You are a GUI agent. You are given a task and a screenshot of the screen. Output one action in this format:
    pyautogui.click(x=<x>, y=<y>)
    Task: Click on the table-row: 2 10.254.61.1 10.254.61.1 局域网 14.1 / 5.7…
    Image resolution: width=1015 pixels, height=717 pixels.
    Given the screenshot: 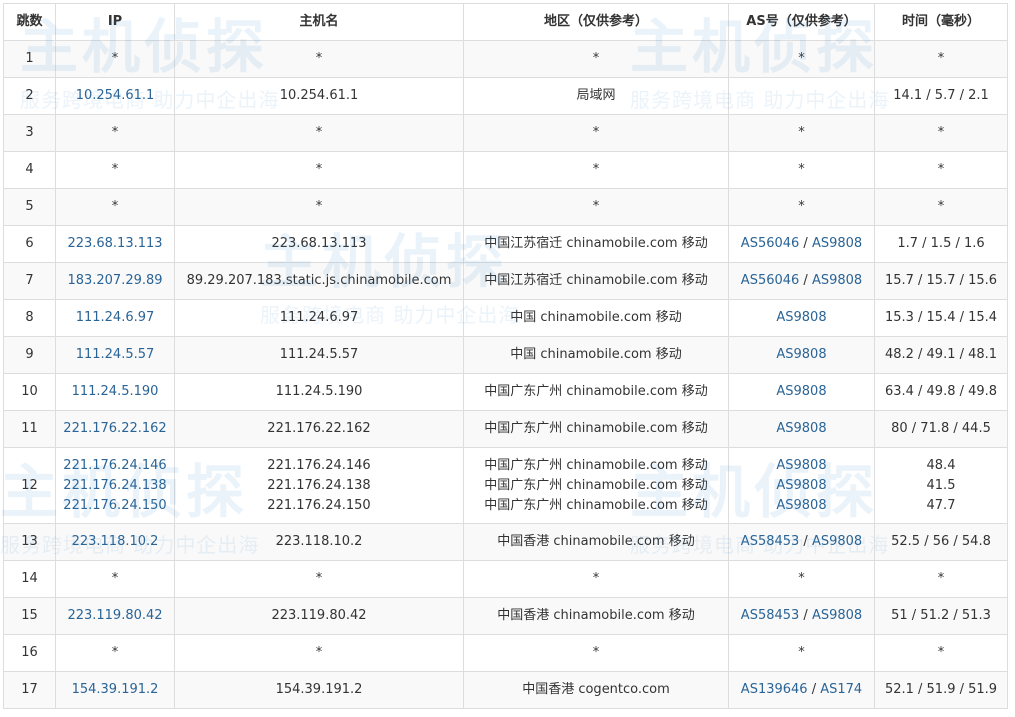 What is the action you would take?
    pyautogui.click(x=505, y=96)
    